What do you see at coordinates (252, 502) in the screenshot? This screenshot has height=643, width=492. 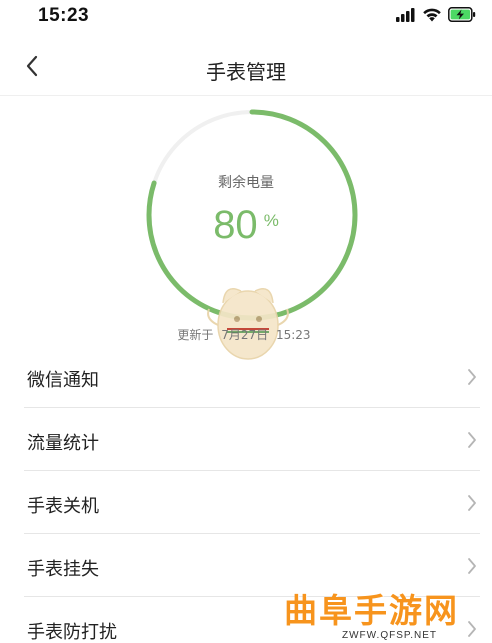 I see `menu-item-power-off: 手表关机` at bounding box center [252, 502].